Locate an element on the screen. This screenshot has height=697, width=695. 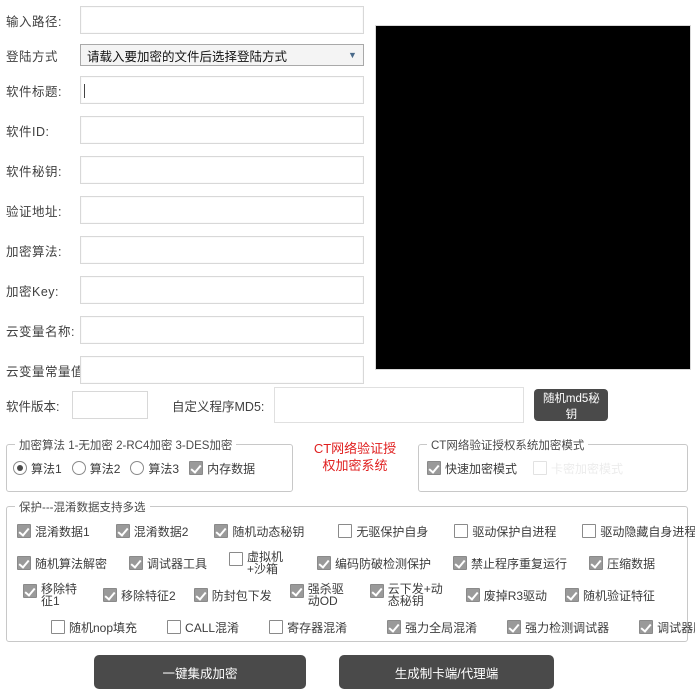
checkbox-option-anticrack-detect-protect: 编码防破检测保护 is located at coordinates (374, 563).